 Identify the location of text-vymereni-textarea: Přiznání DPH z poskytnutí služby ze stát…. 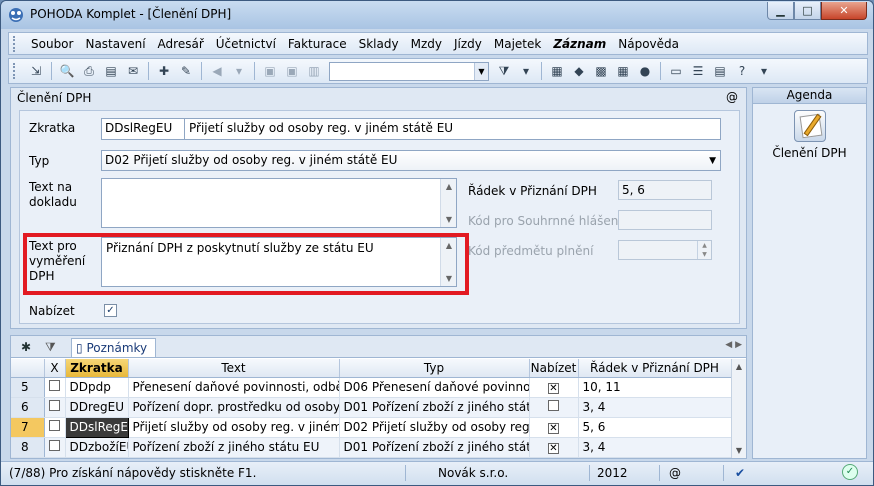
(279, 262).